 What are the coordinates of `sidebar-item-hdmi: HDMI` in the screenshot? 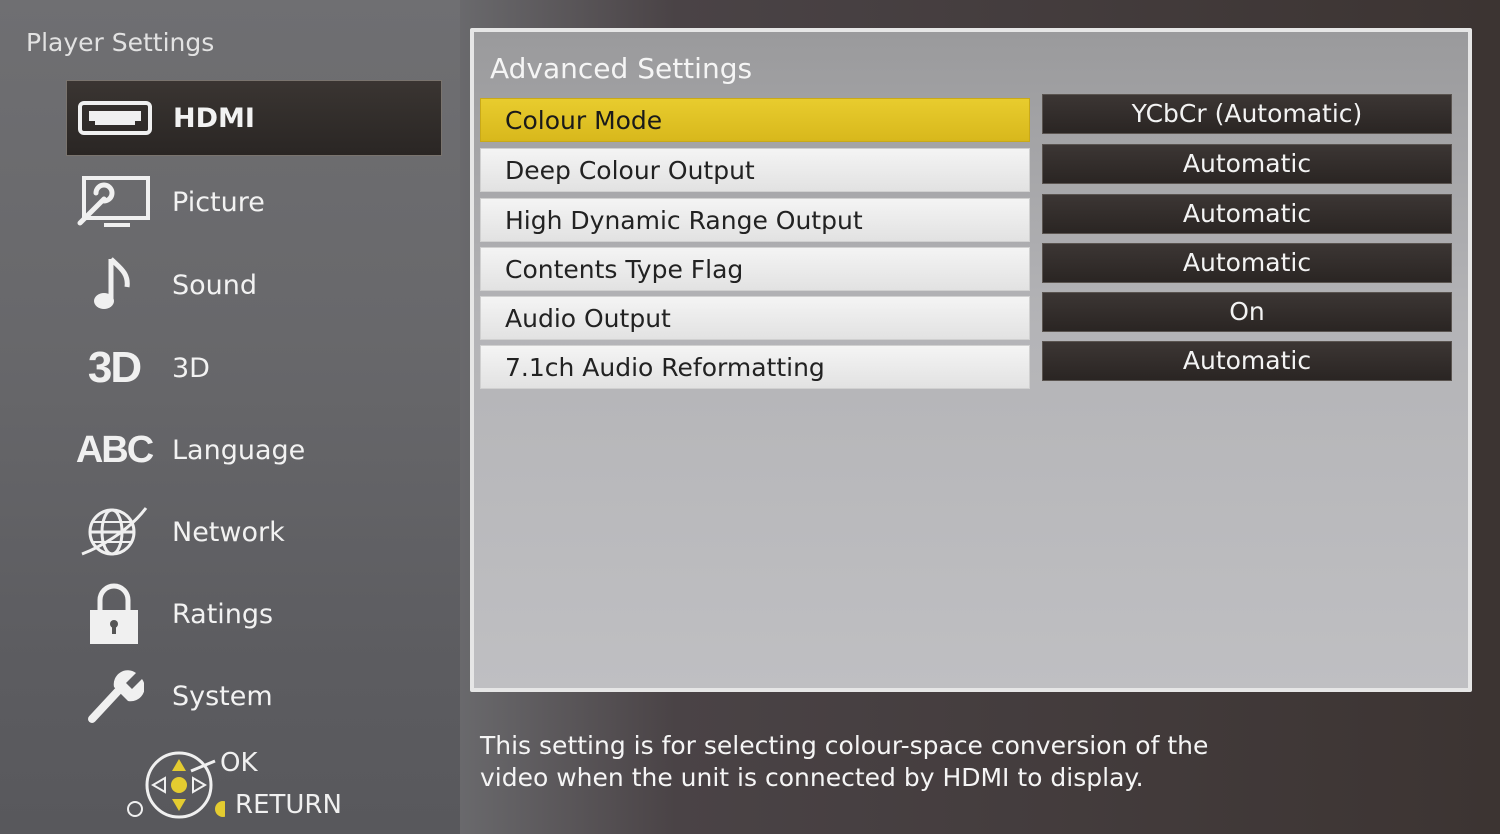 It's located at (254, 118).